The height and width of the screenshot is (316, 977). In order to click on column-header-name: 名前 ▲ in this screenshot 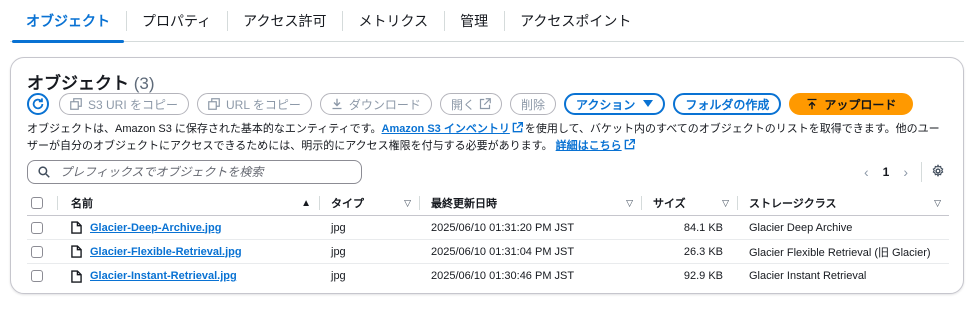, I will do `click(188, 203)`.